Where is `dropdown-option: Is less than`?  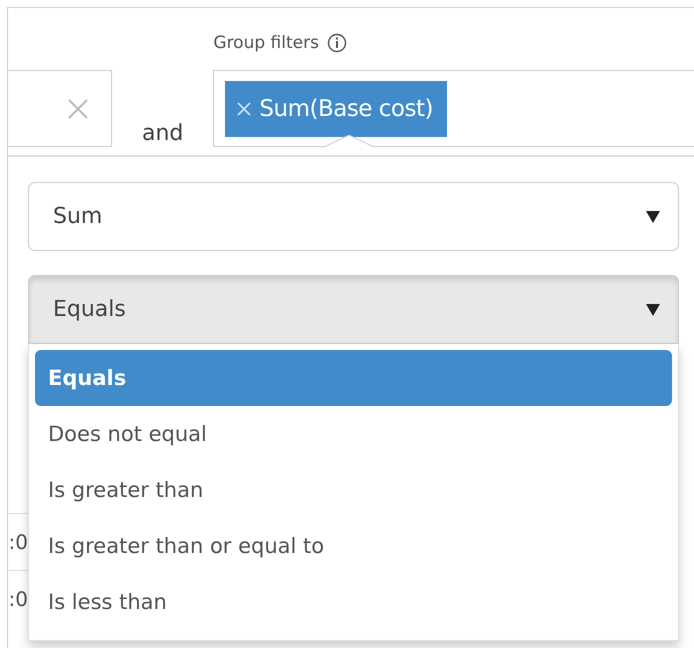 dropdown-option: Is less than is located at coordinates (353, 602).